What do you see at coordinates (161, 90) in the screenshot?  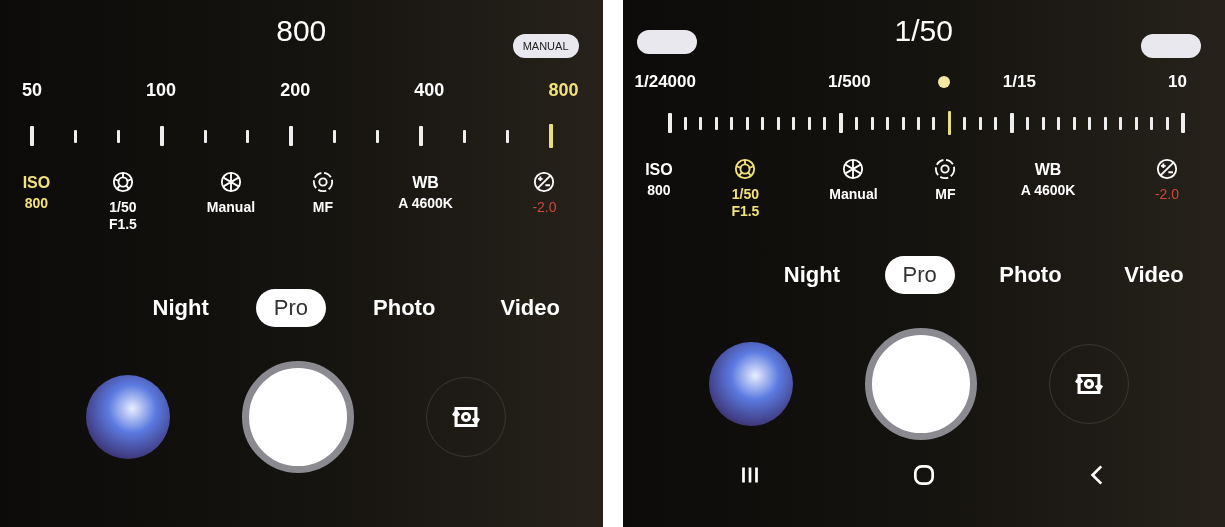 I see `scale-label: 100` at bounding box center [161, 90].